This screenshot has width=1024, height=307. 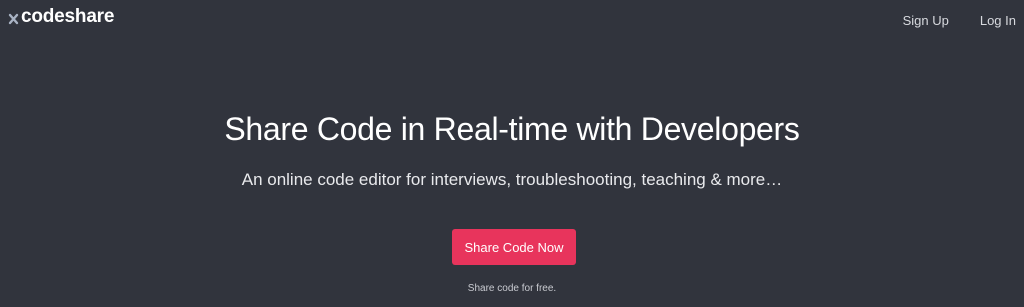 I want to click on free-note: Share code for free., so click(x=512, y=288).